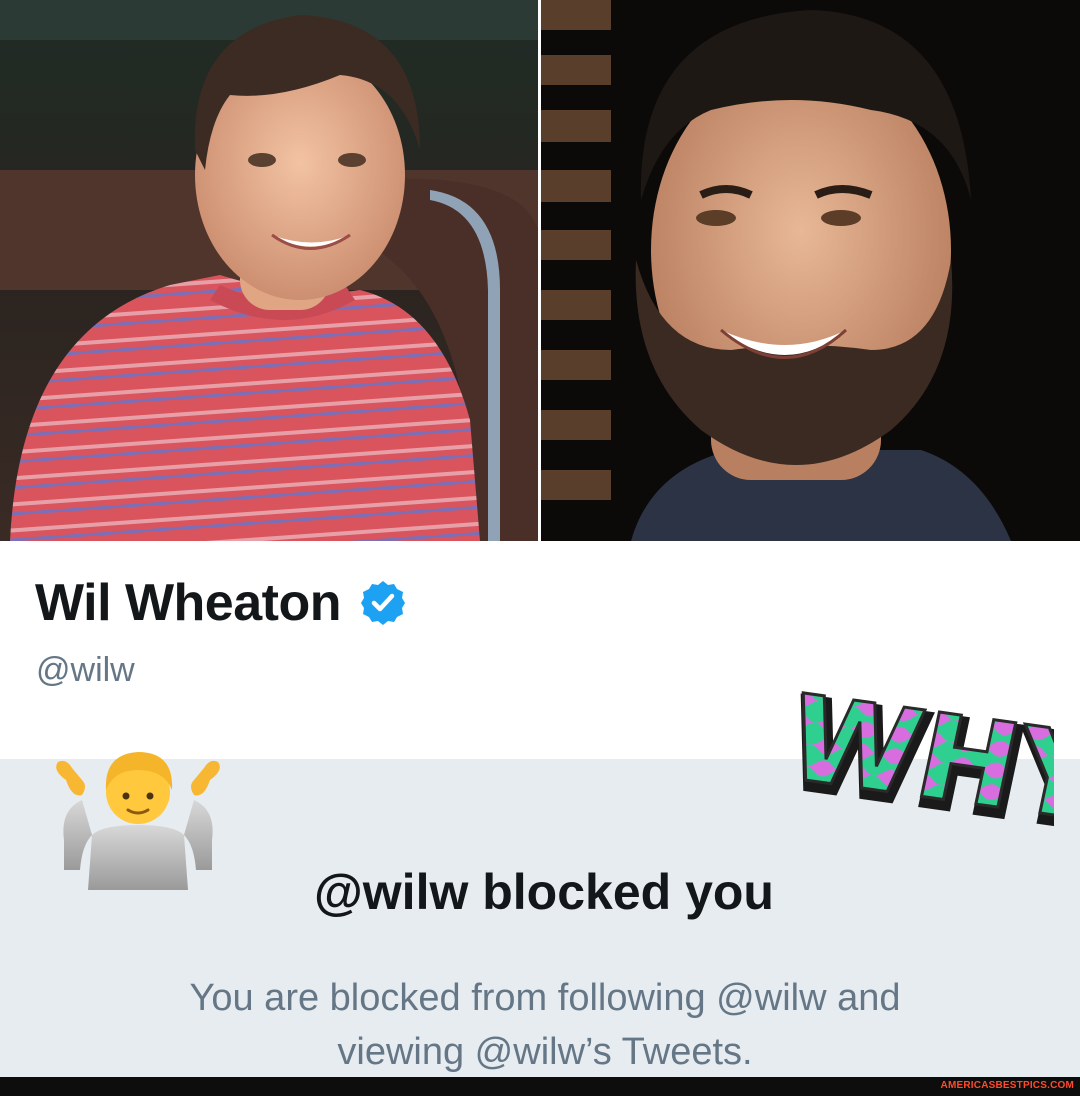  What do you see at coordinates (1007, 1085) in the screenshot?
I see `watermark-text: AMERICASBESTPICS.COM` at bounding box center [1007, 1085].